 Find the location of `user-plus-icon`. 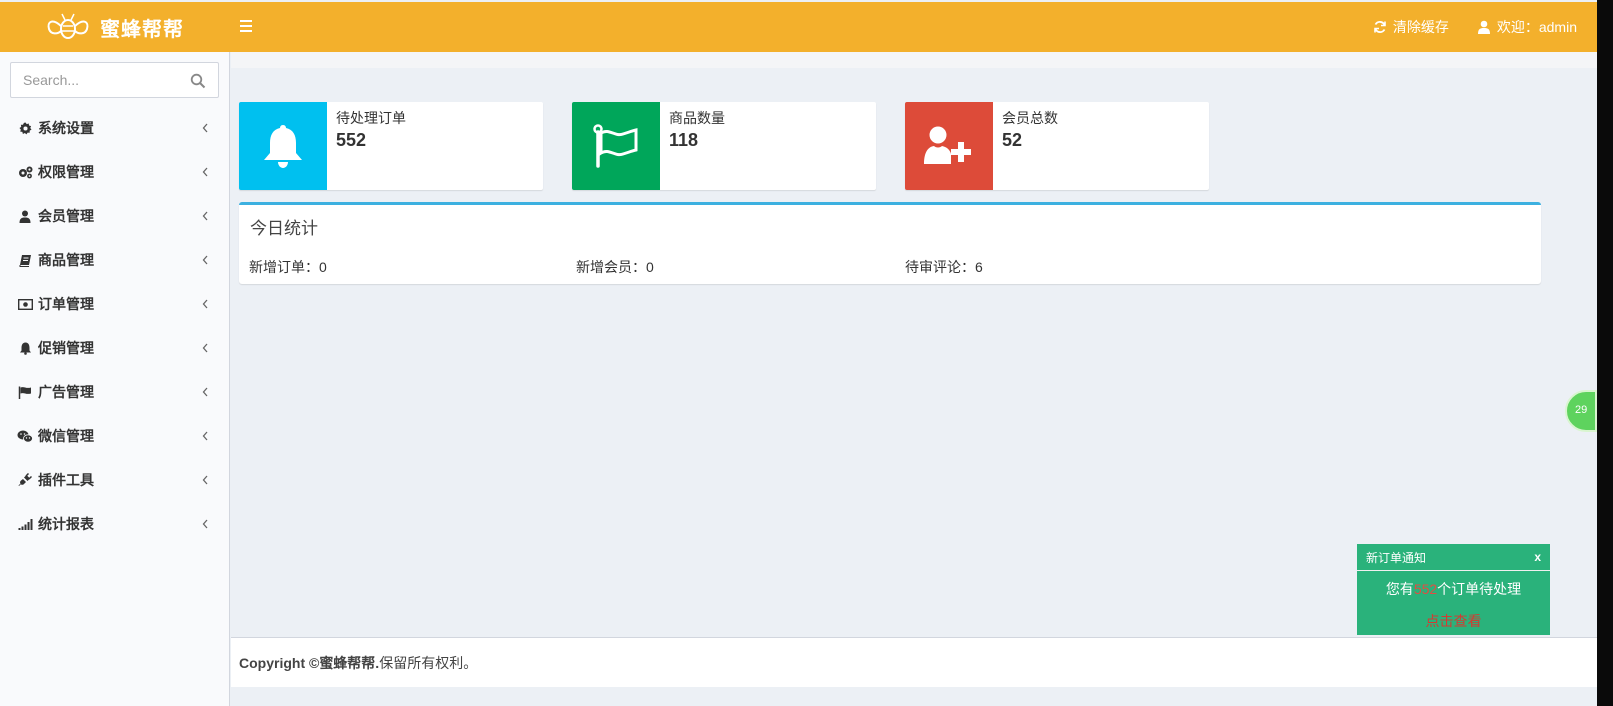

user-plus-icon is located at coordinates (949, 146).